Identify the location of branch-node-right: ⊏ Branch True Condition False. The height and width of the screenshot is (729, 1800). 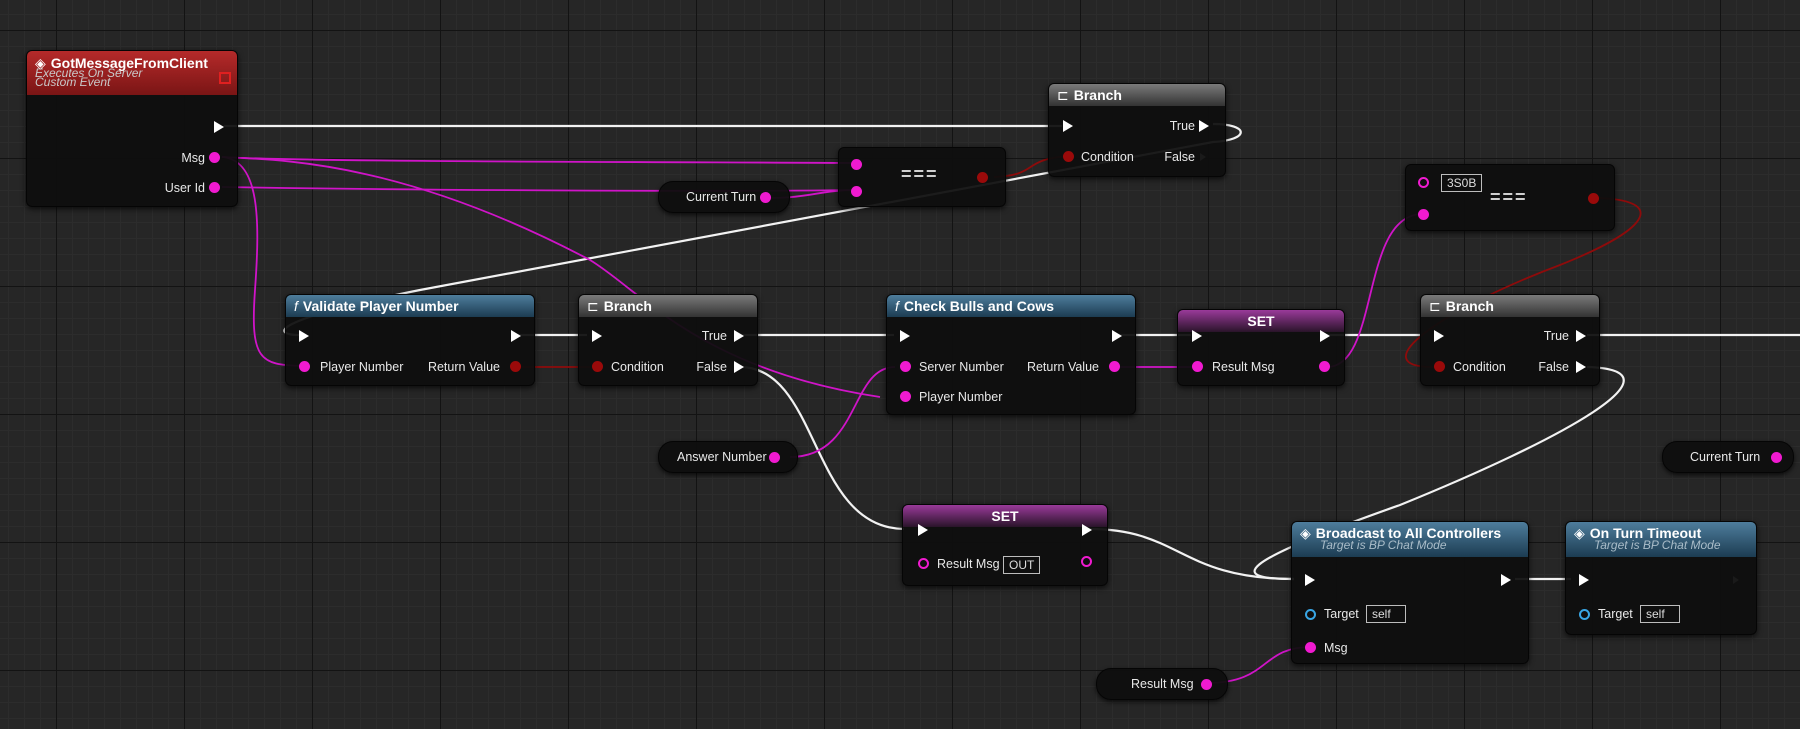
(1510, 340).